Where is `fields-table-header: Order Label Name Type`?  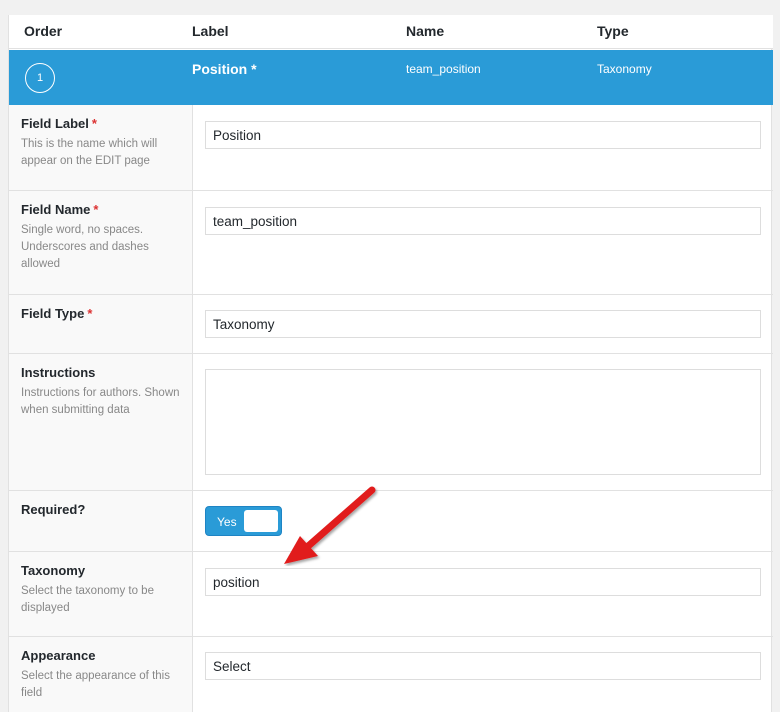 fields-table-header: Order Label Name Type is located at coordinates (391, 32).